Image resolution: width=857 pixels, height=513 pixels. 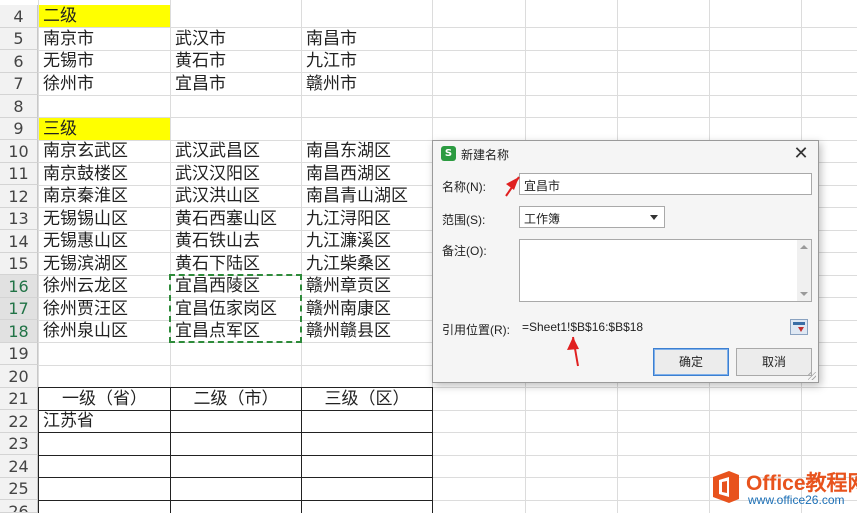 What do you see at coordinates (329, 84) in the screenshot?
I see `cell-c7: 赣州市` at bounding box center [329, 84].